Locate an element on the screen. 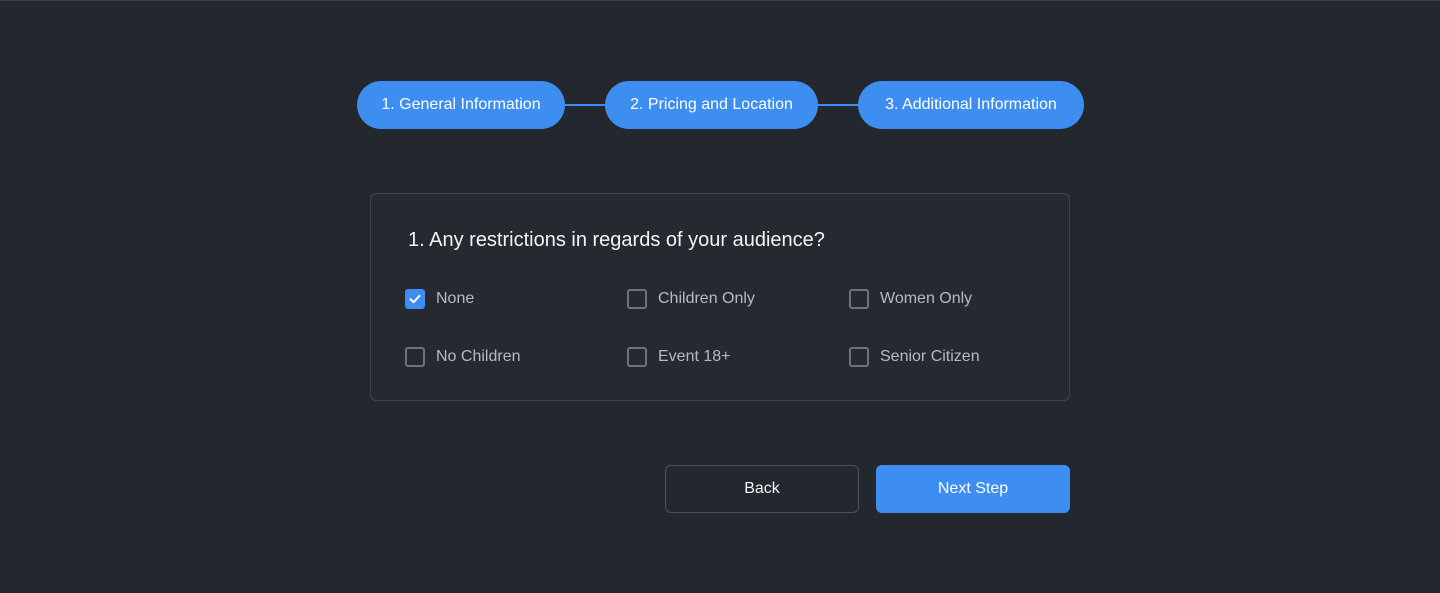 The height and width of the screenshot is (593, 1440). option-label: Senior Citizen is located at coordinates (930, 356).